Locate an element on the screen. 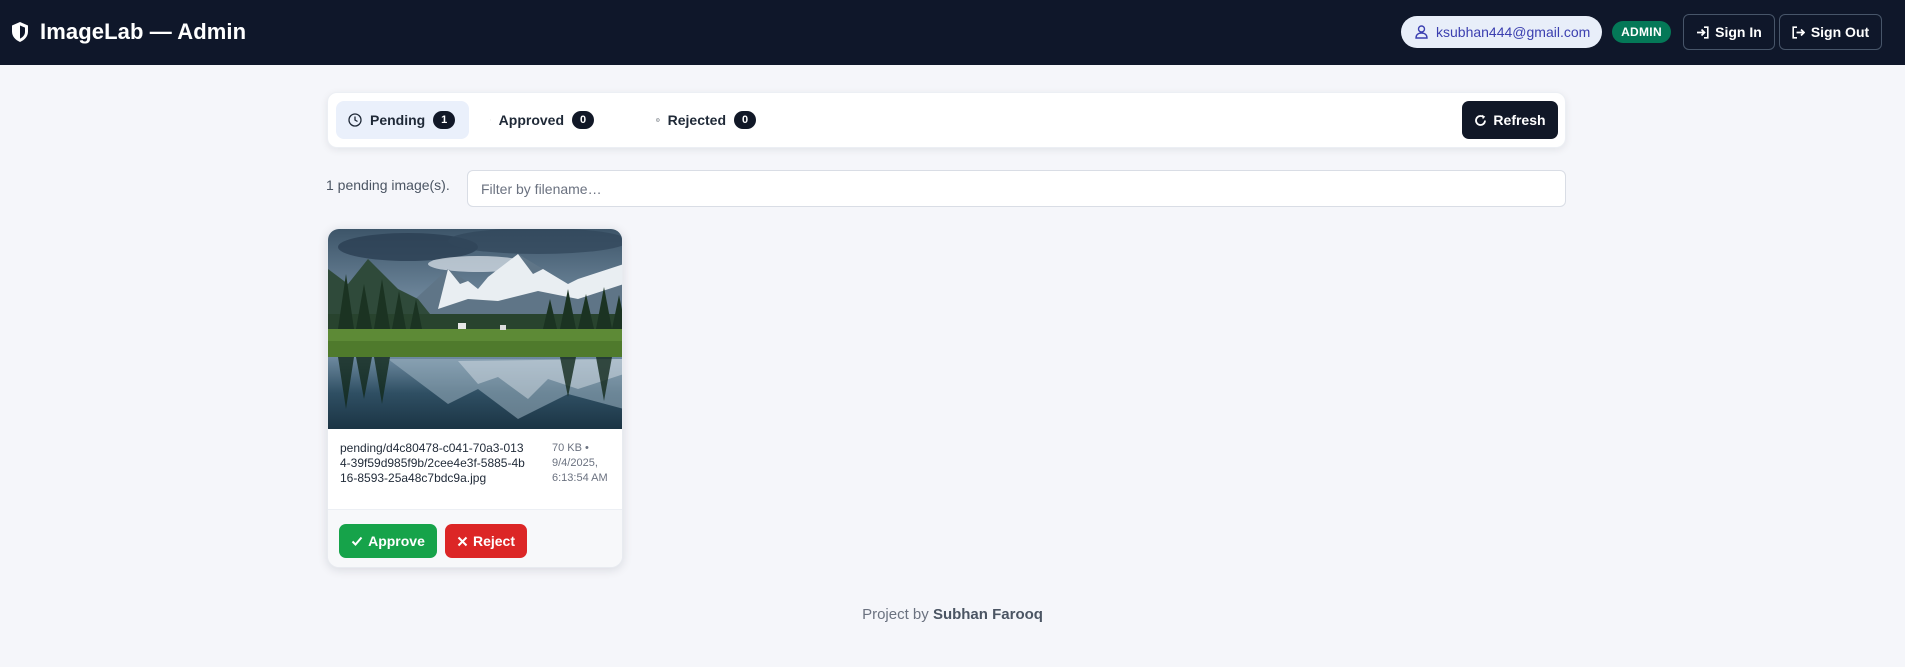  tab-label: Pending is located at coordinates (398, 120).